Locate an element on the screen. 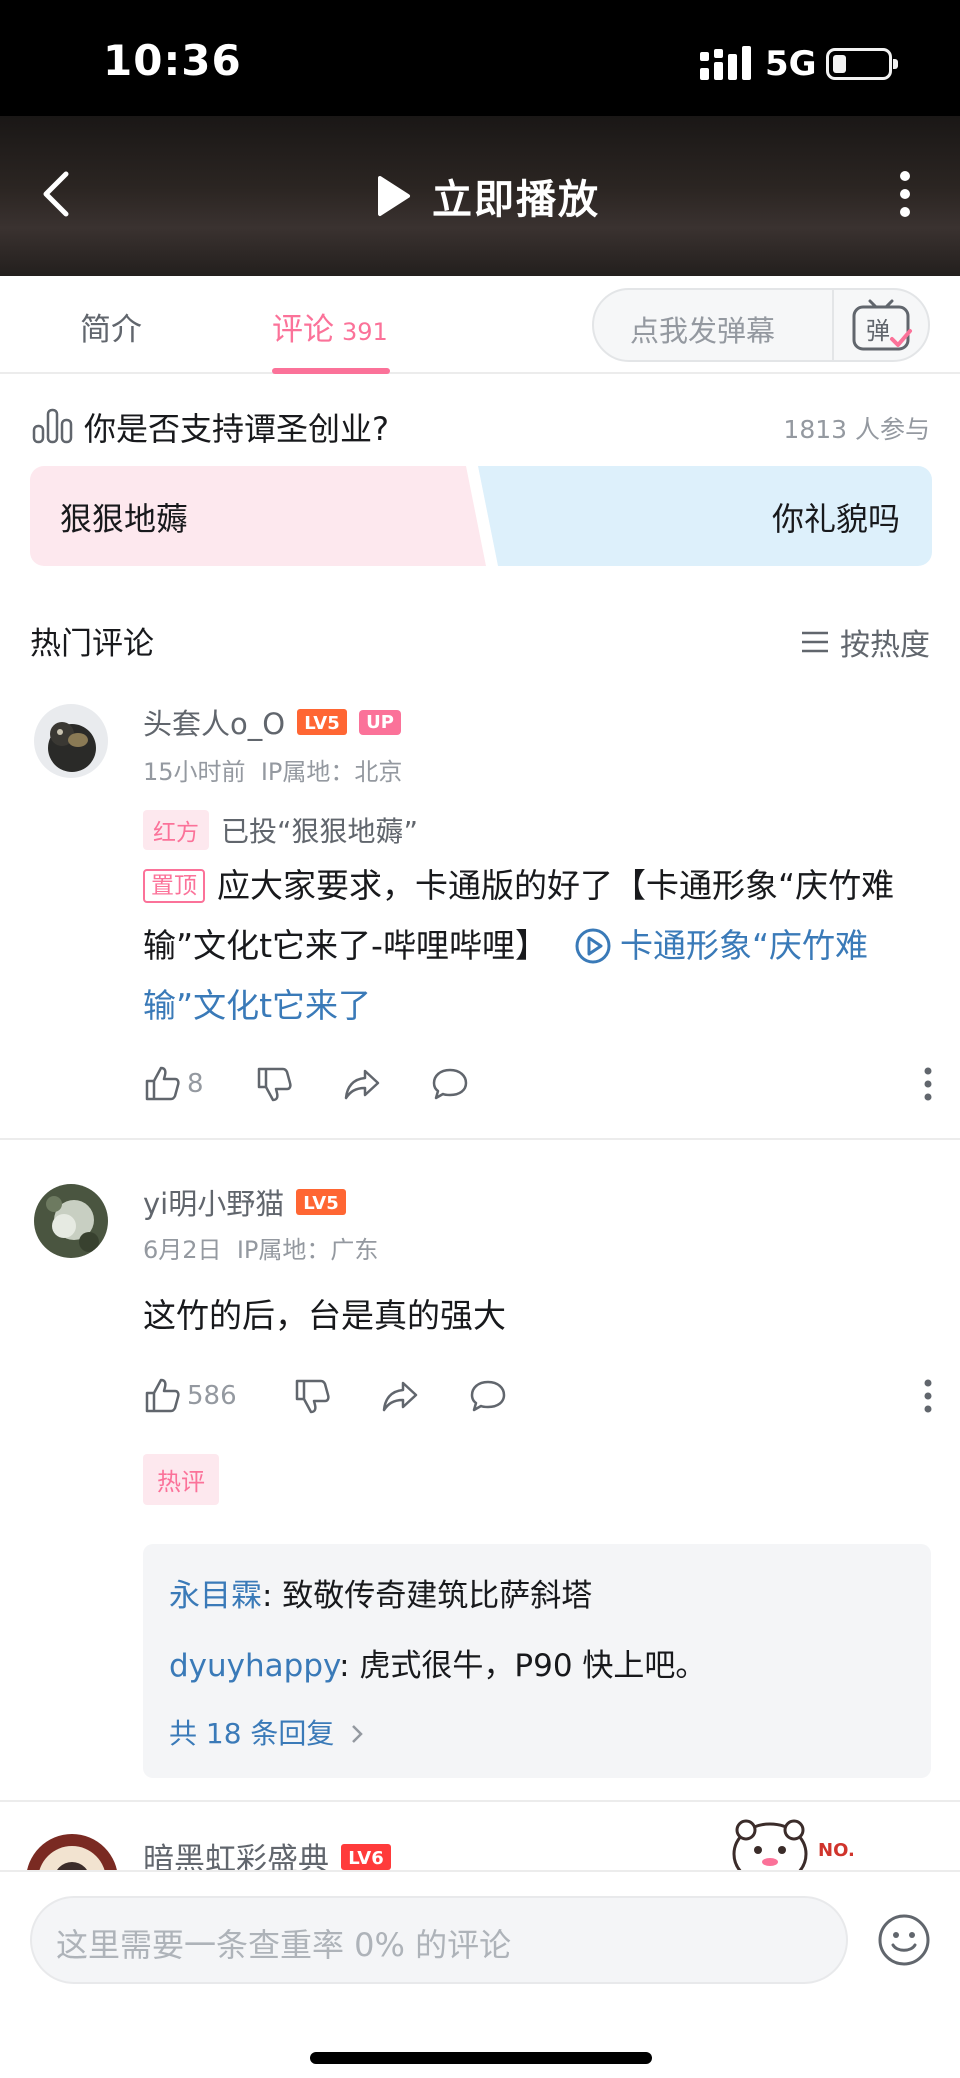  svg-text: LV6 is located at coordinates (365, 1858).